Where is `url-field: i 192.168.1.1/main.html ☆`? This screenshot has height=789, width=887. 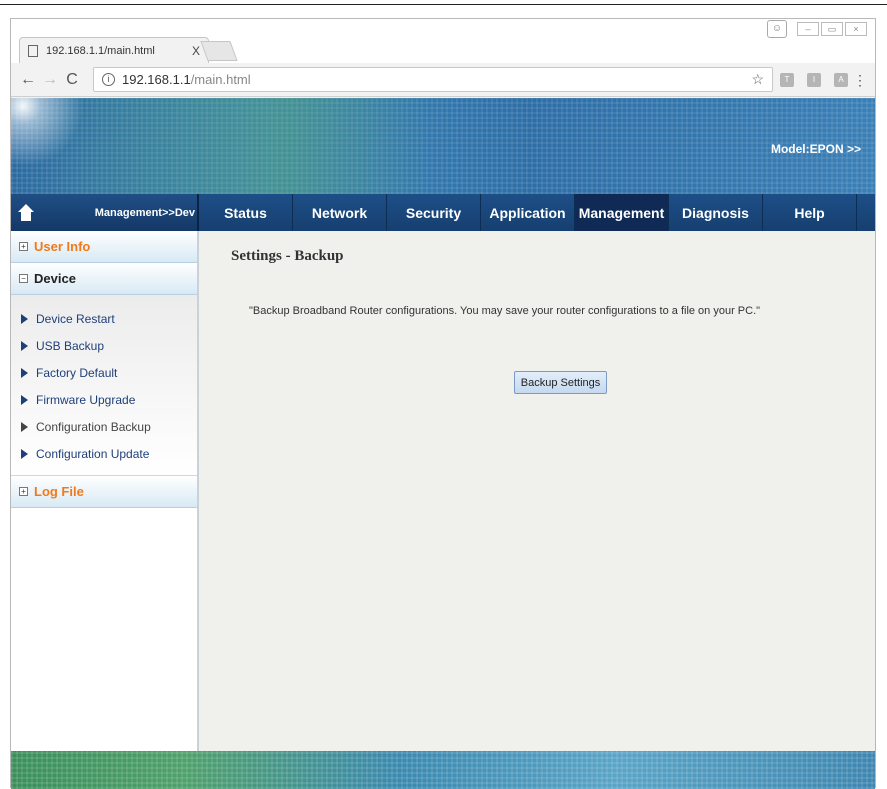
url-field: i 192.168.1.1/main.html ☆ is located at coordinates (433, 79).